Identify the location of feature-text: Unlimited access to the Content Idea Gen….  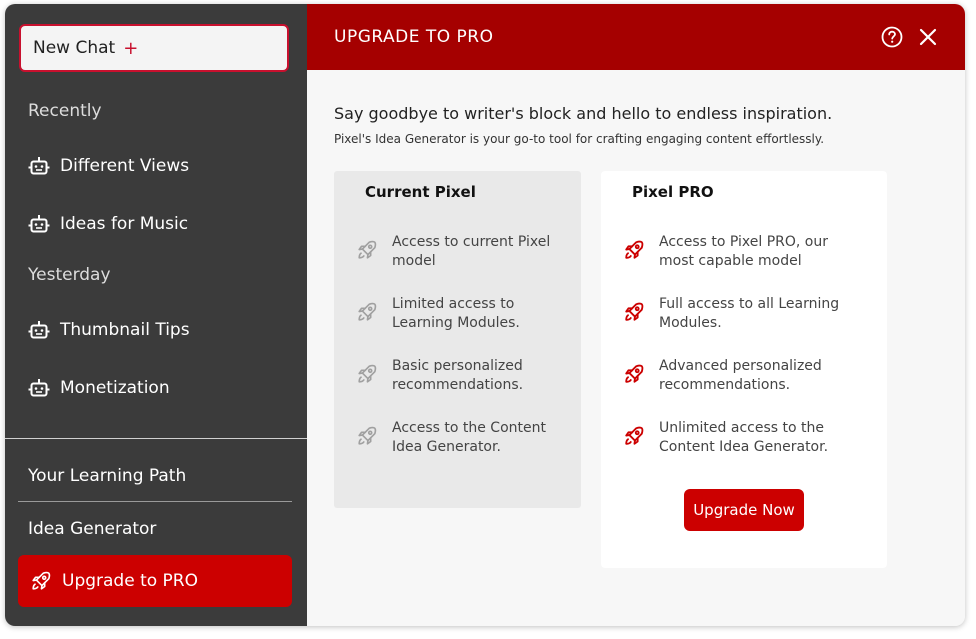
(744, 437).